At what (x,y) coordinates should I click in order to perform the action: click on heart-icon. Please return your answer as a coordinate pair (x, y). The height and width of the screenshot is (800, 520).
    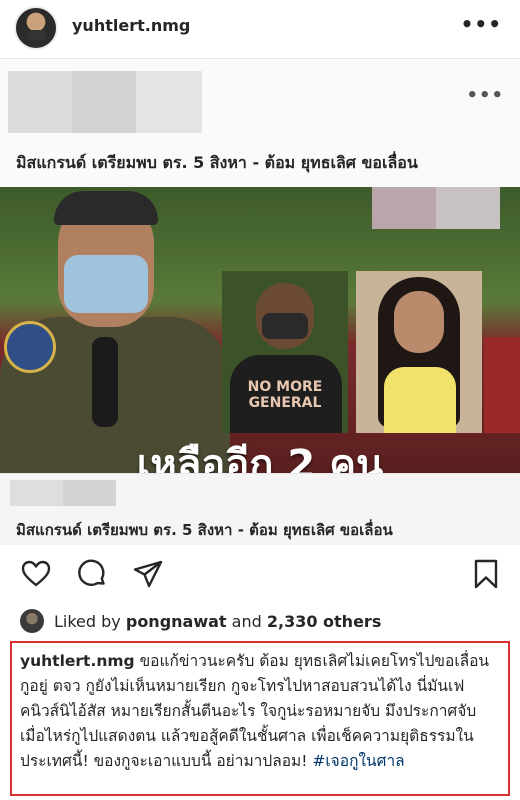
    Looking at the image, I should click on (36, 574).